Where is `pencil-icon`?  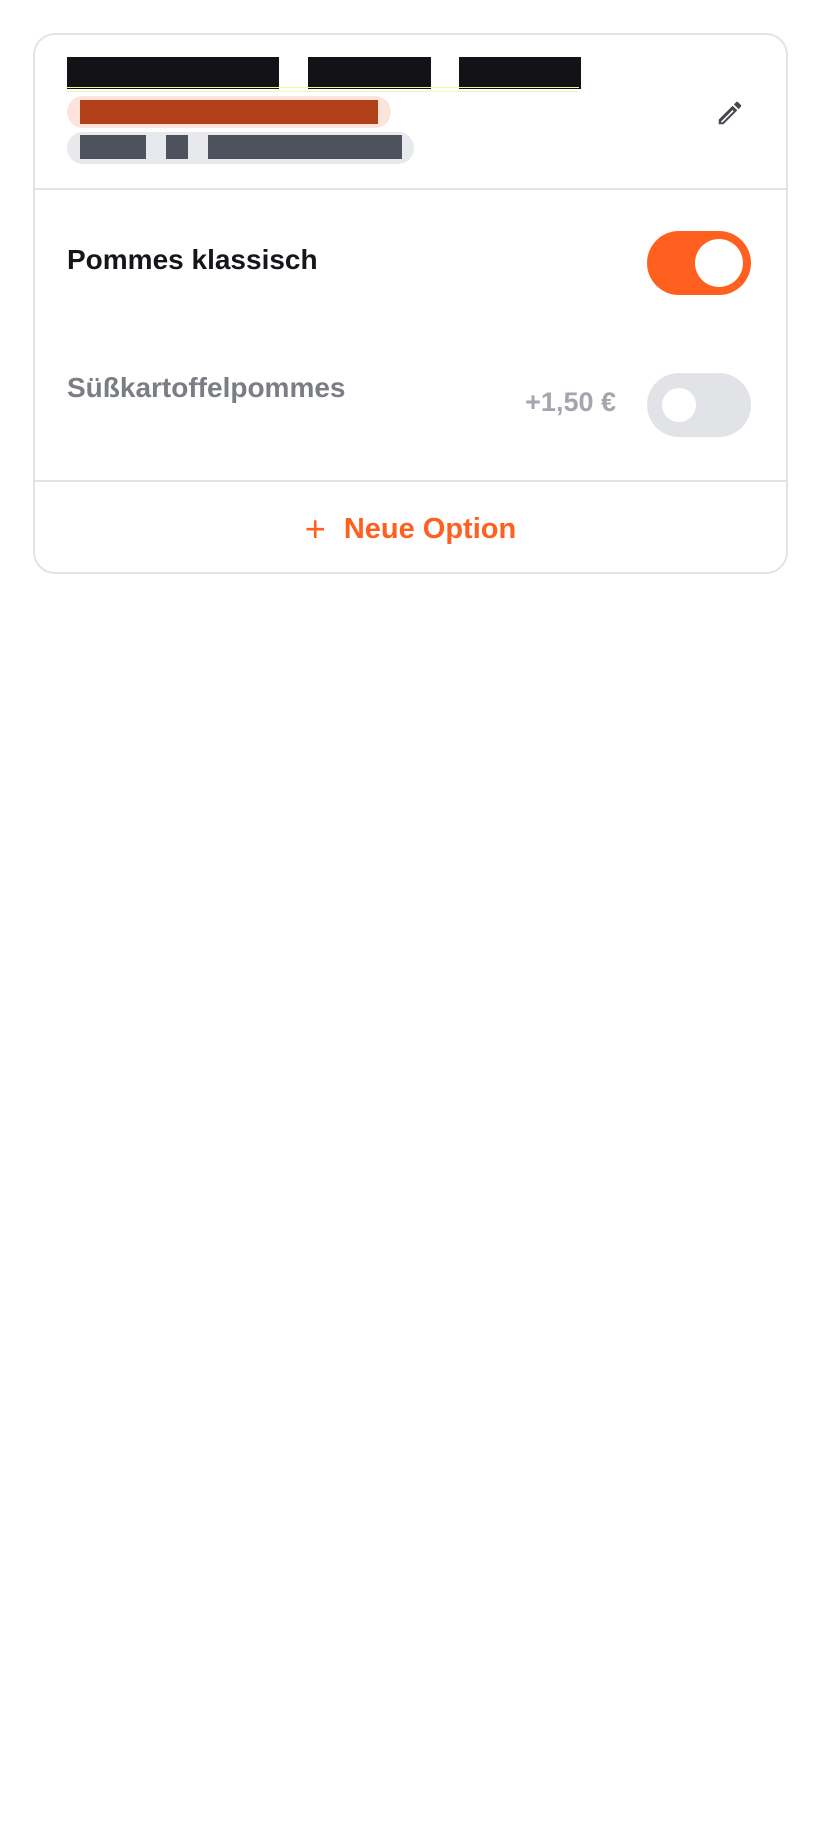 pencil-icon is located at coordinates (730, 113).